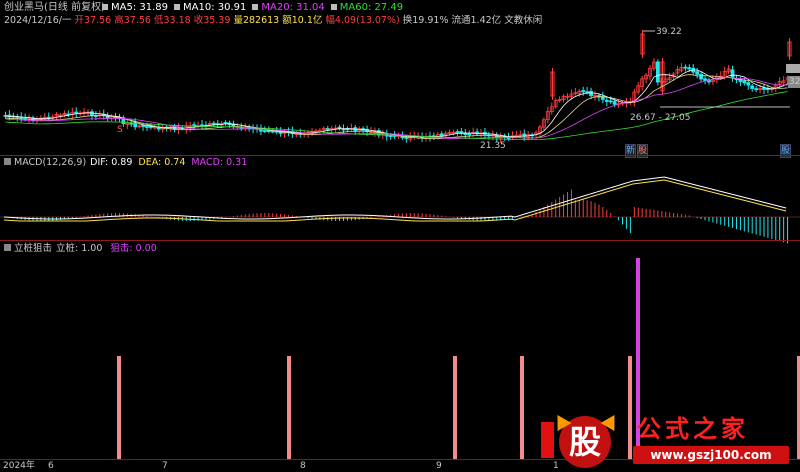  Describe the element at coordinates (547, 440) in the screenshot. I see `watermark-red-block` at that location.